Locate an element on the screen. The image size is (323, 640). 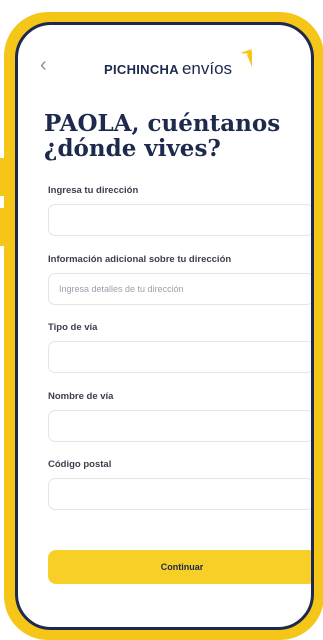
address-input is located at coordinates (179, 220).